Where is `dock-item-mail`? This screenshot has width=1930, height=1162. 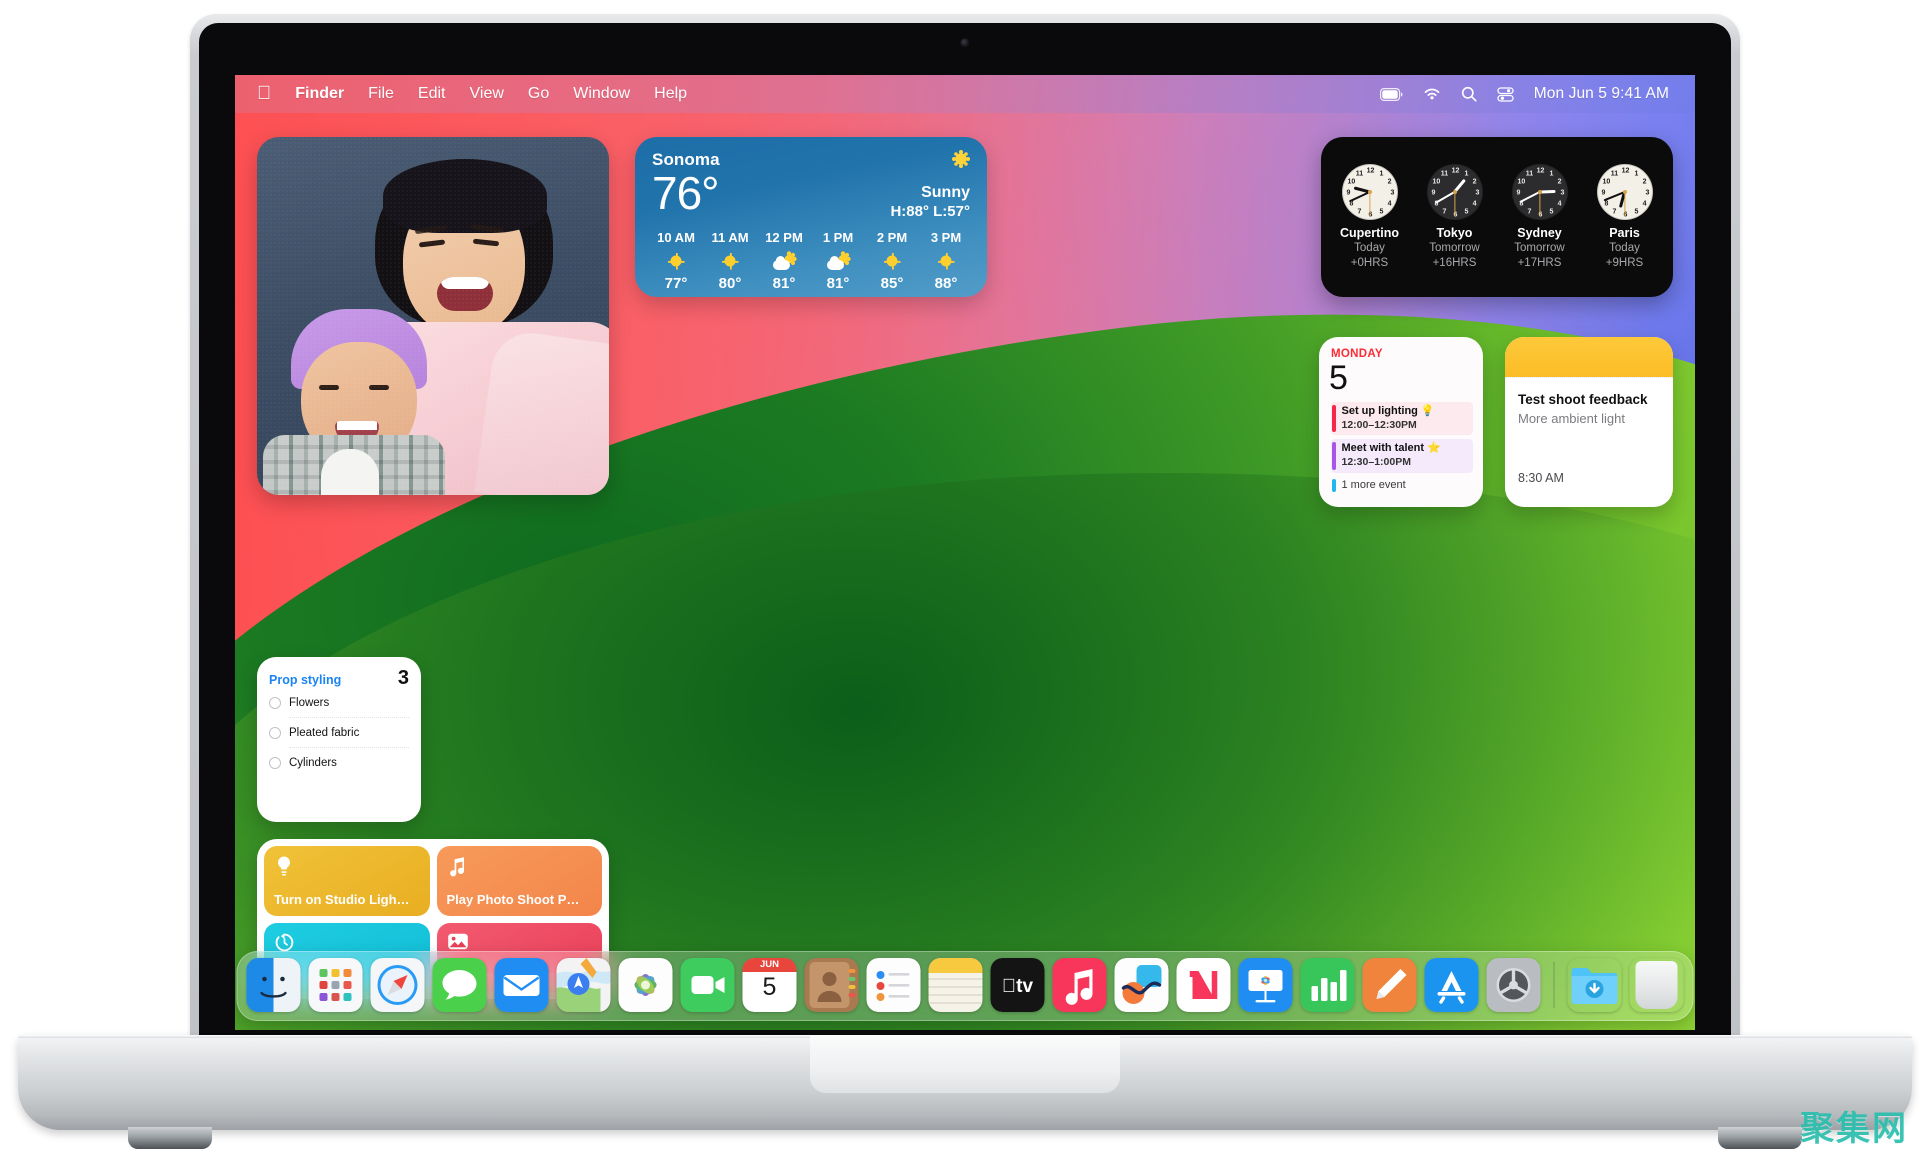
dock-item-mail is located at coordinates (521, 985).